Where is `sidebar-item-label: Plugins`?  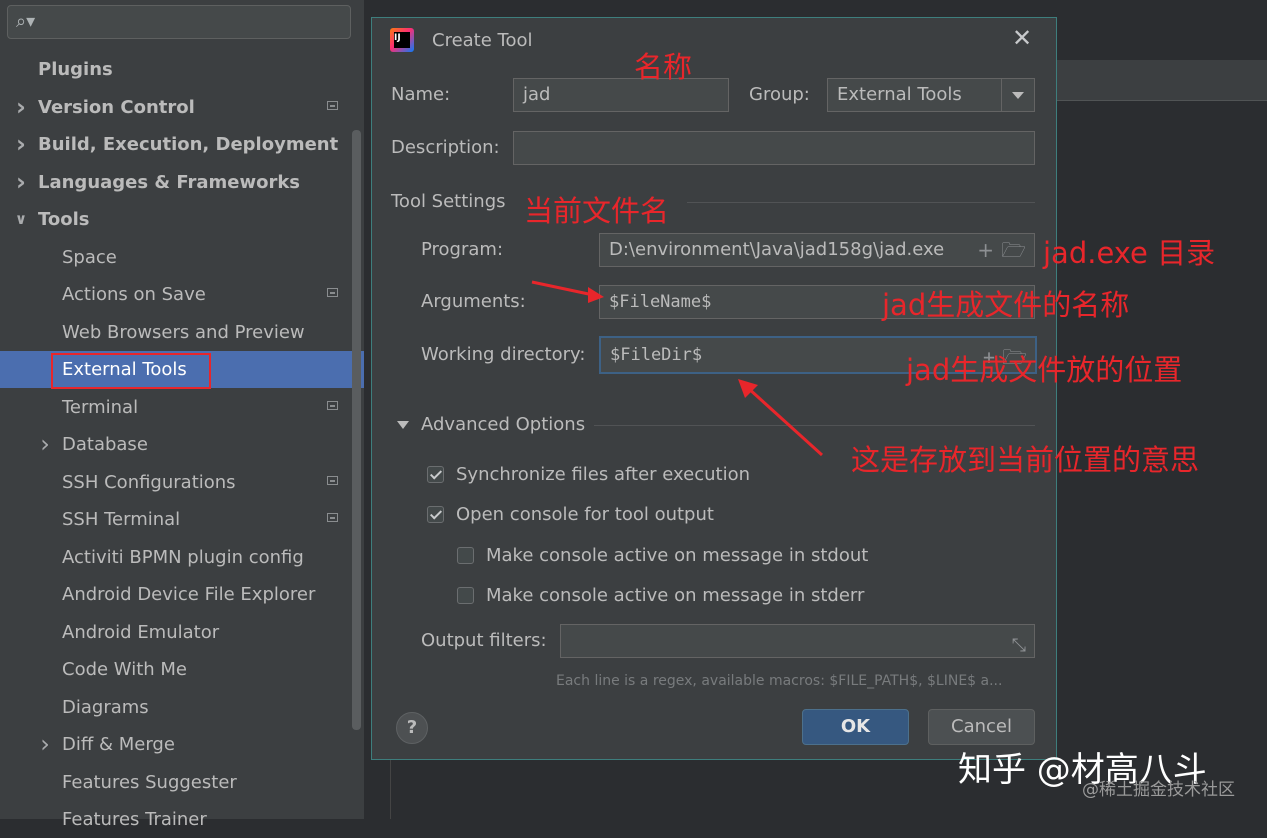 sidebar-item-label: Plugins is located at coordinates (75, 69).